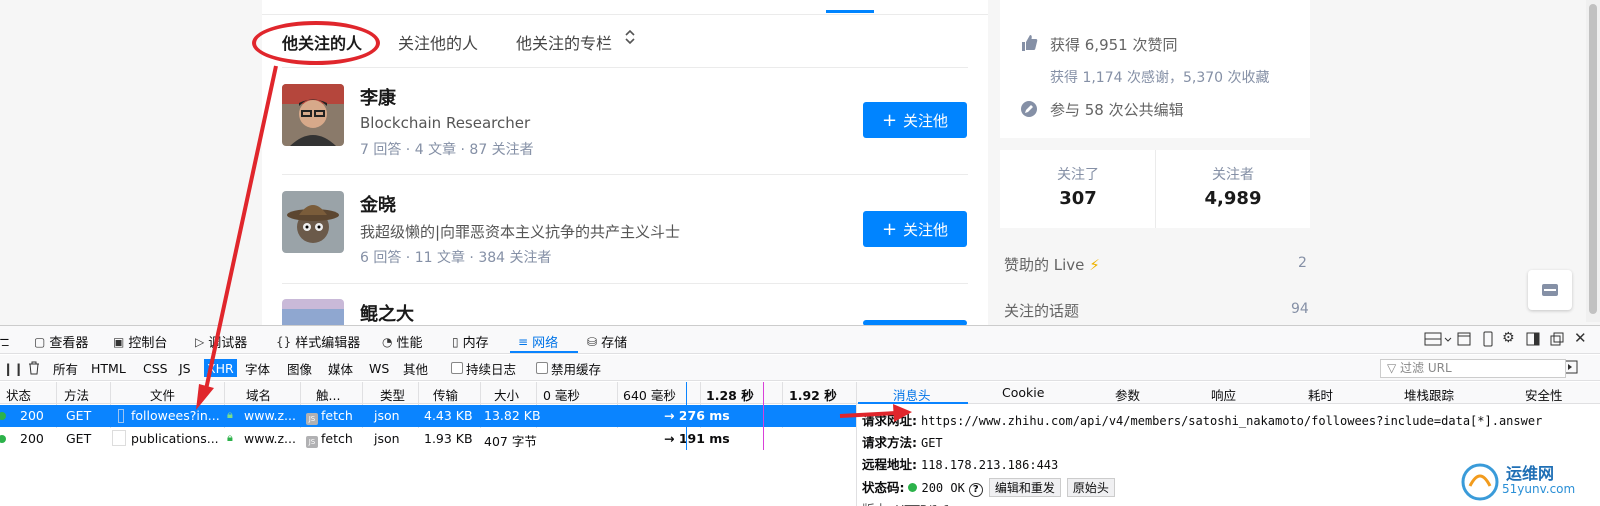 This screenshot has width=1600, height=506. I want to click on watermark-site: 51yunv.com, so click(1539, 489).